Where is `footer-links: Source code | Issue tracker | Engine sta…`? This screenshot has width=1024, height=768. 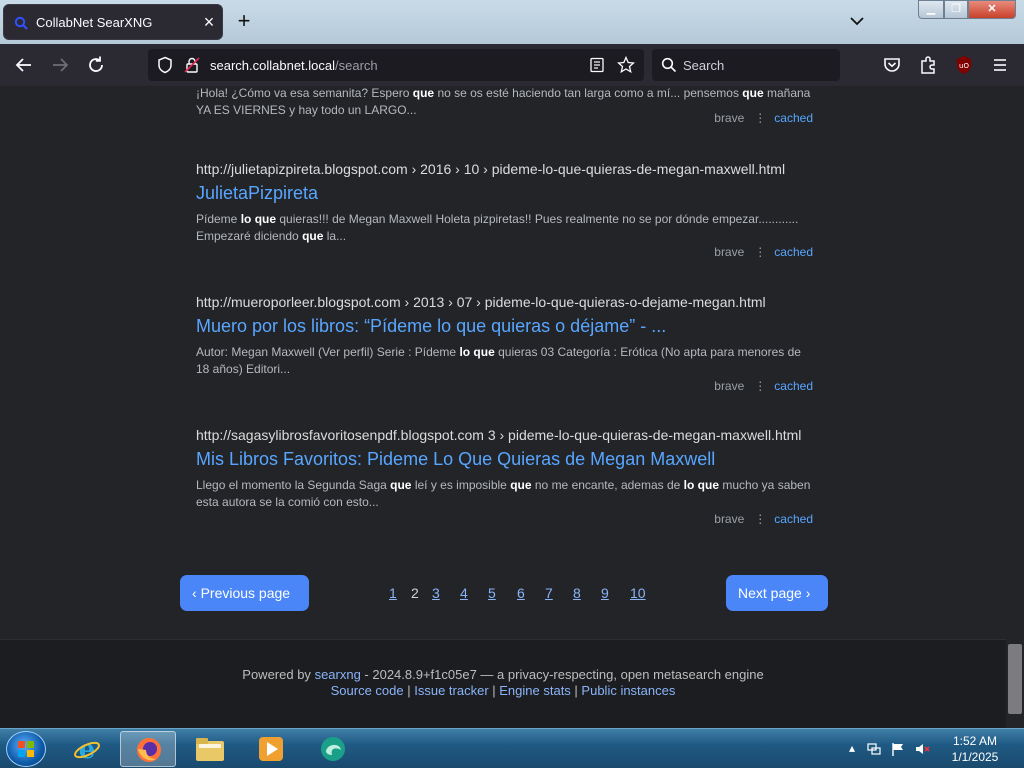 footer-links: Source code | Issue tracker | Engine sta… is located at coordinates (503, 690).